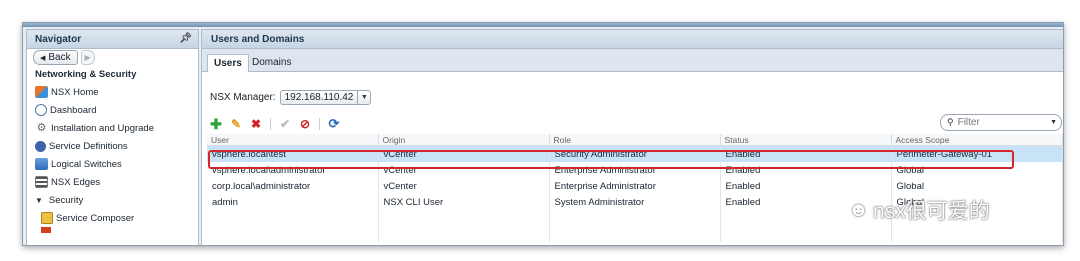  What do you see at coordinates (293, 202) in the screenshot?
I see `cell-user: admin` at bounding box center [293, 202].